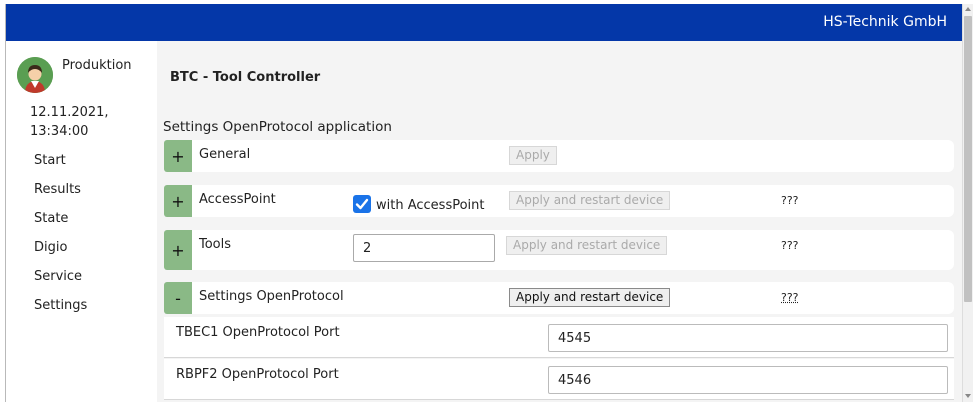 Image resolution: width=973 pixels, height=402 pixels. I want to click on expand-general-button: +, so click(178, 156).